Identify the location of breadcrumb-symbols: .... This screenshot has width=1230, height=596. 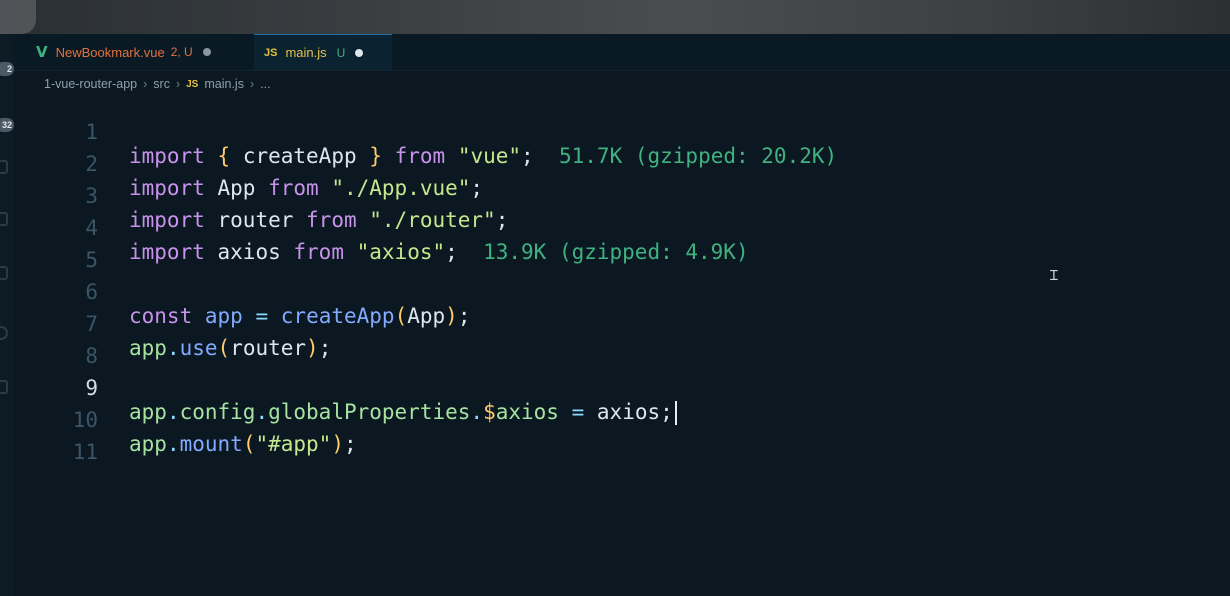
(265, 84).